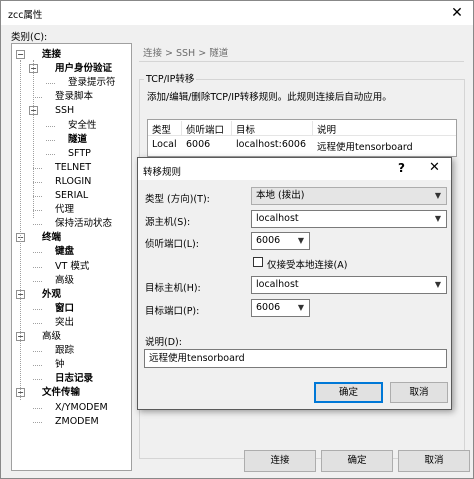  What do you see at coordinates (72, 266) in the screenshot?
I see `tree-item: VT 模式` at bounding box center [72, 266].